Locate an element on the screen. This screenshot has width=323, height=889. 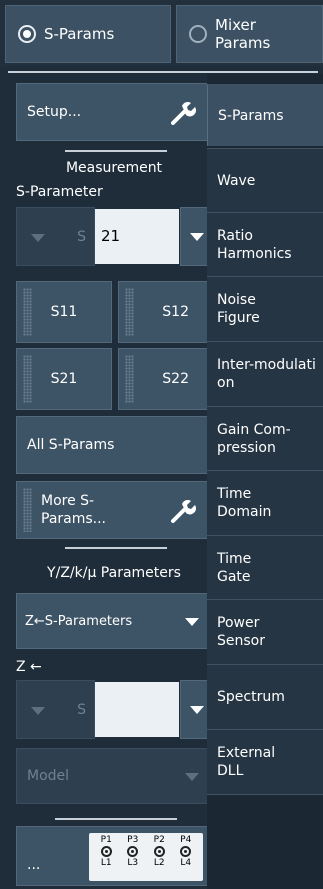
sparams-mode-label: S-Params is located at coordinates (79, 34).